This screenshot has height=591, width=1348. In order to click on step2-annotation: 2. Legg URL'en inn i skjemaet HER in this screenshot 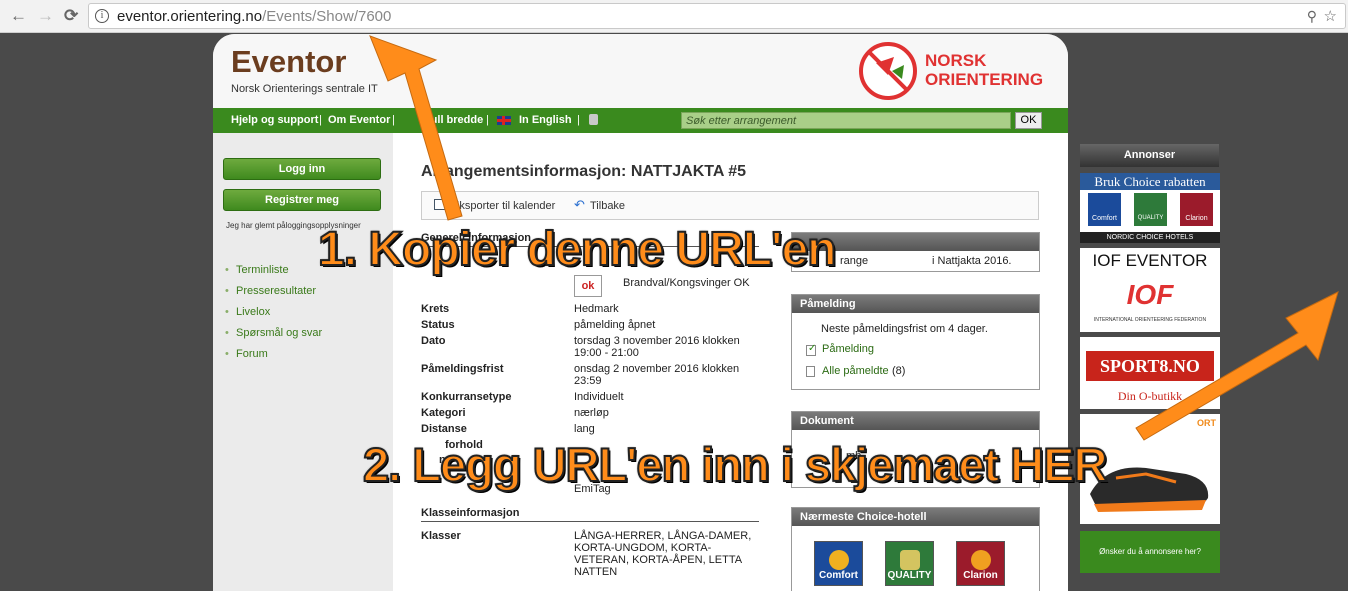, I will do `click(735, 464)`.